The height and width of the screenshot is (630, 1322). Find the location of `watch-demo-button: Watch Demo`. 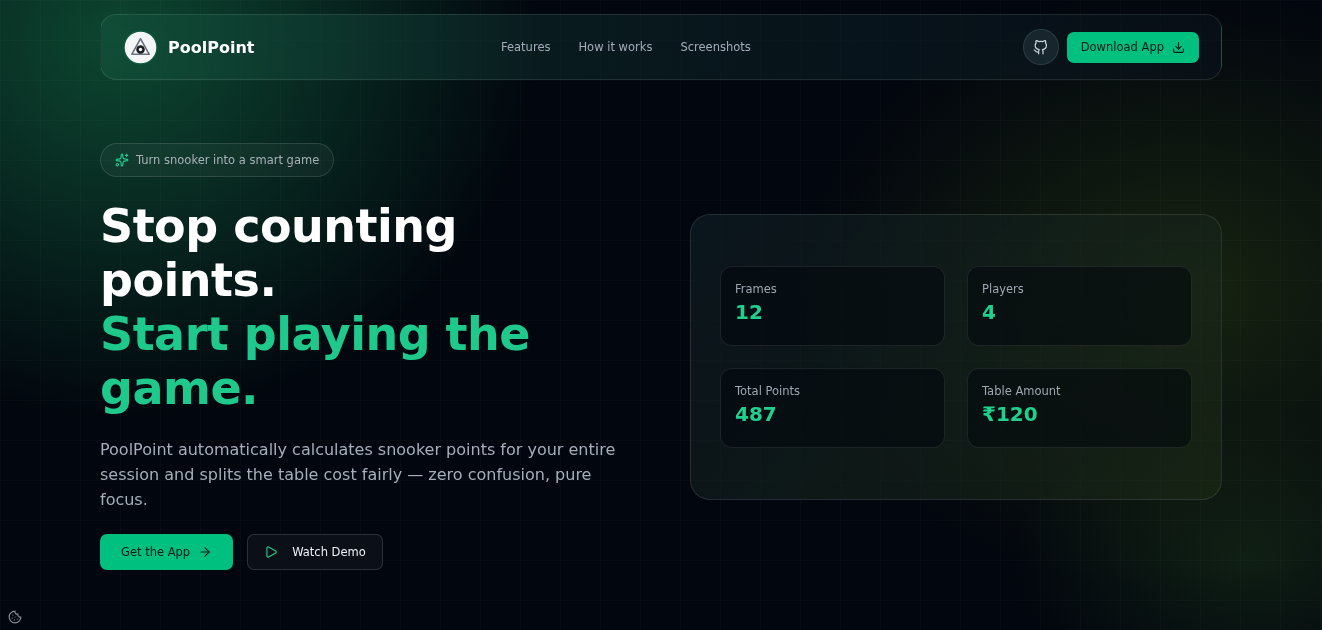

watch-demo-button: Watch Demo is located at coordinates (315, 552).